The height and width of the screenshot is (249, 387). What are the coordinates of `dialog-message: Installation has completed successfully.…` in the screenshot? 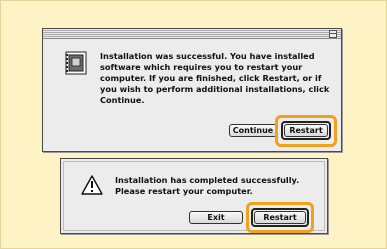 It's located at (217, 186).